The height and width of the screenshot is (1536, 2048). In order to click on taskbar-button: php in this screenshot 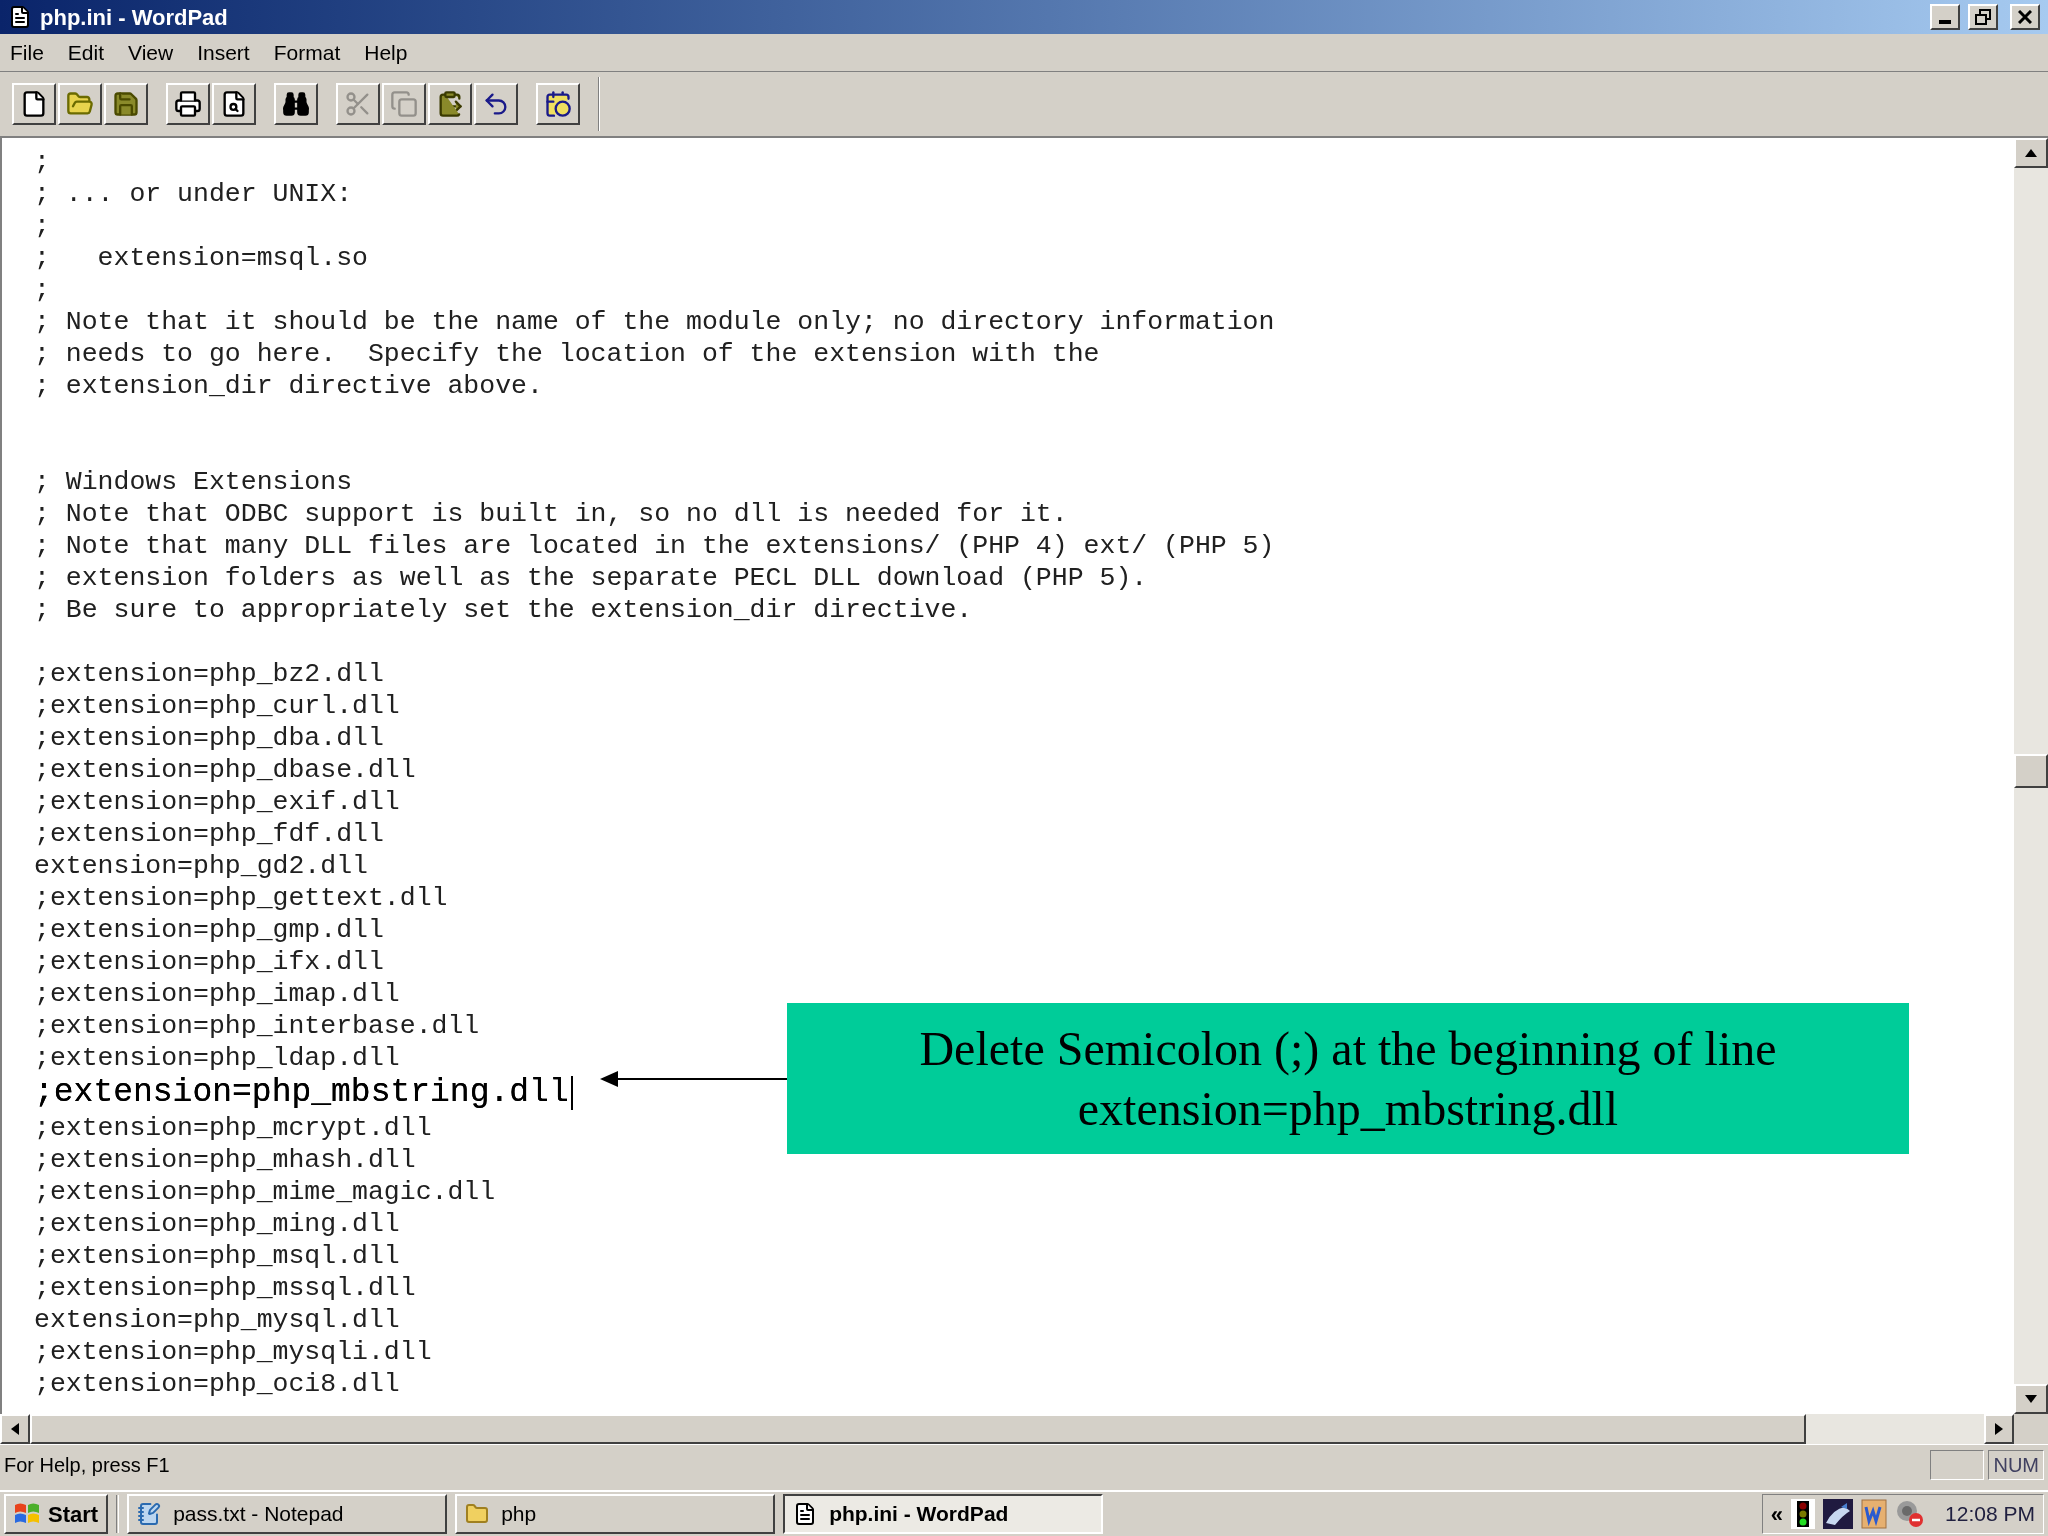, I will do `click(615, 1514)`.